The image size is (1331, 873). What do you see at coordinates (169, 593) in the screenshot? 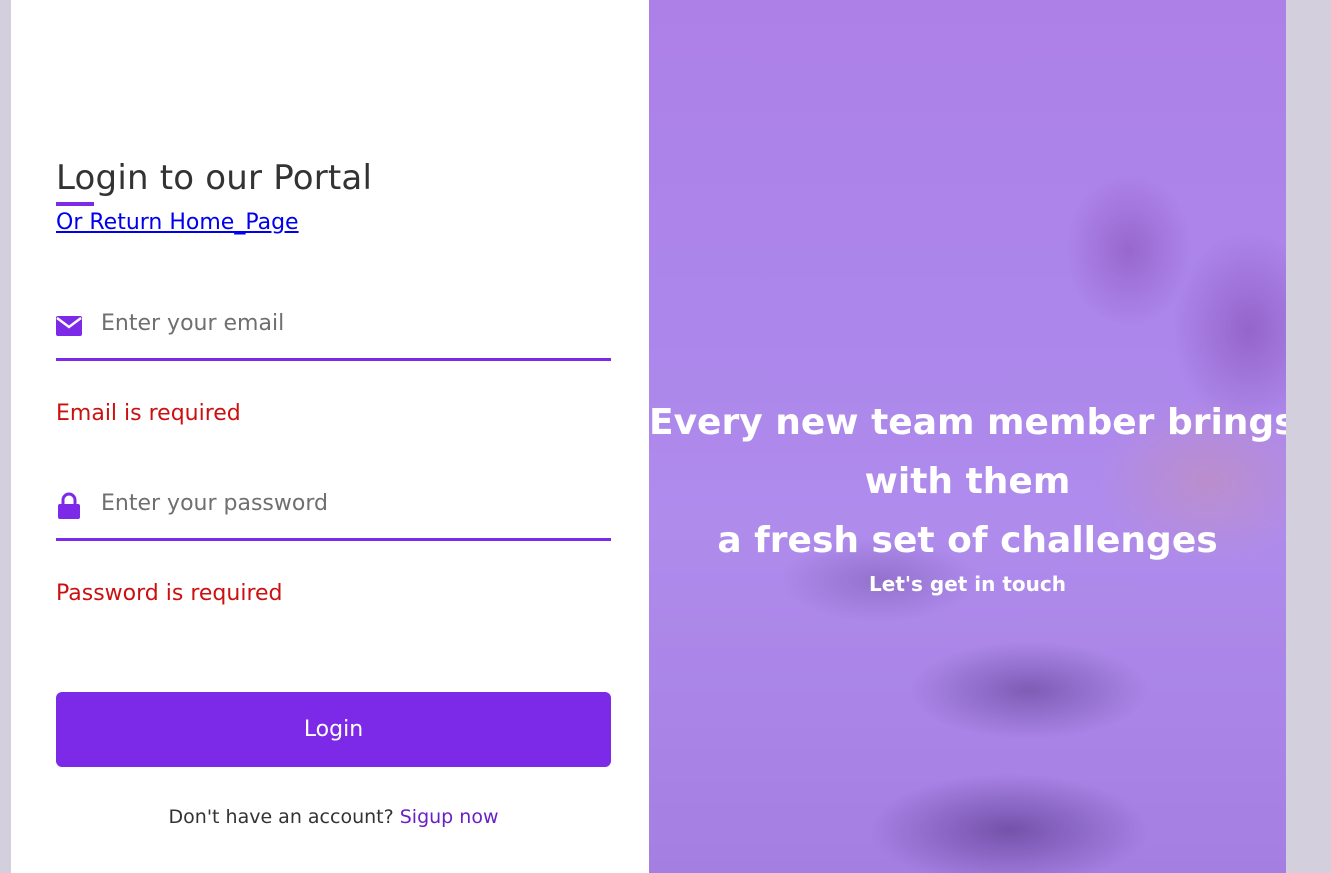
I see `password-error-message: Password is required` at bounding box center [169, 593].